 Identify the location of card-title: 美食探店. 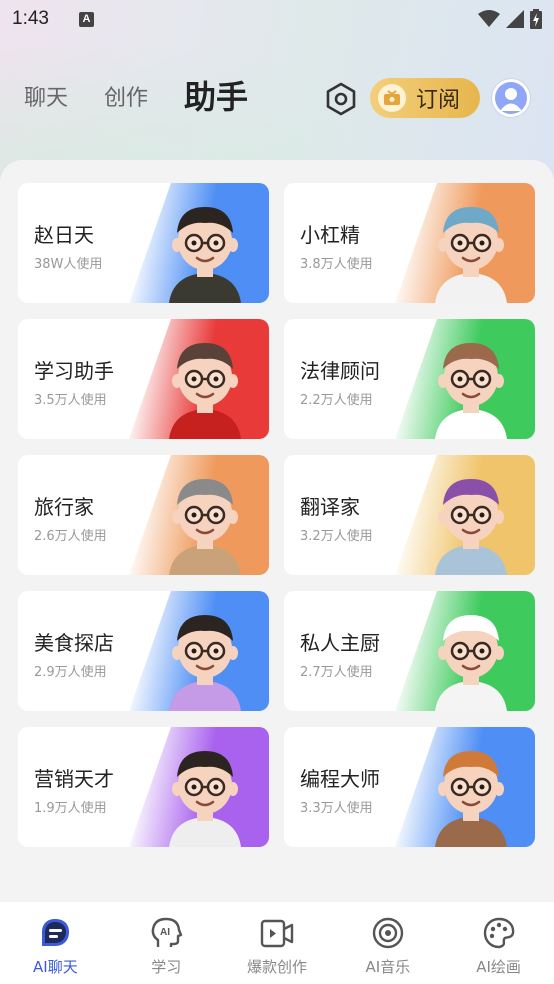
(74, 643).